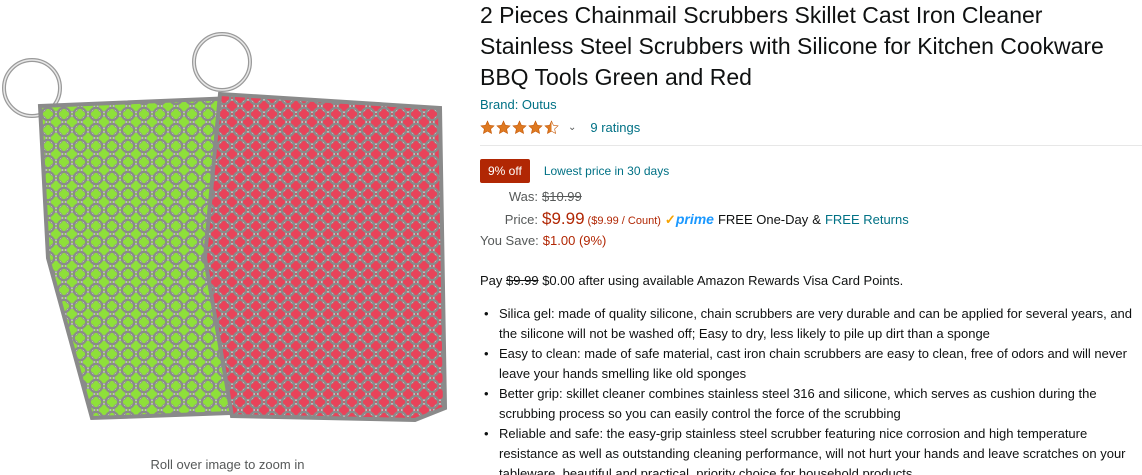 The height and width of the screenshot is (475, 1142). I want to click on free-one-day-text: FREE One-Day, so click(763, 219).